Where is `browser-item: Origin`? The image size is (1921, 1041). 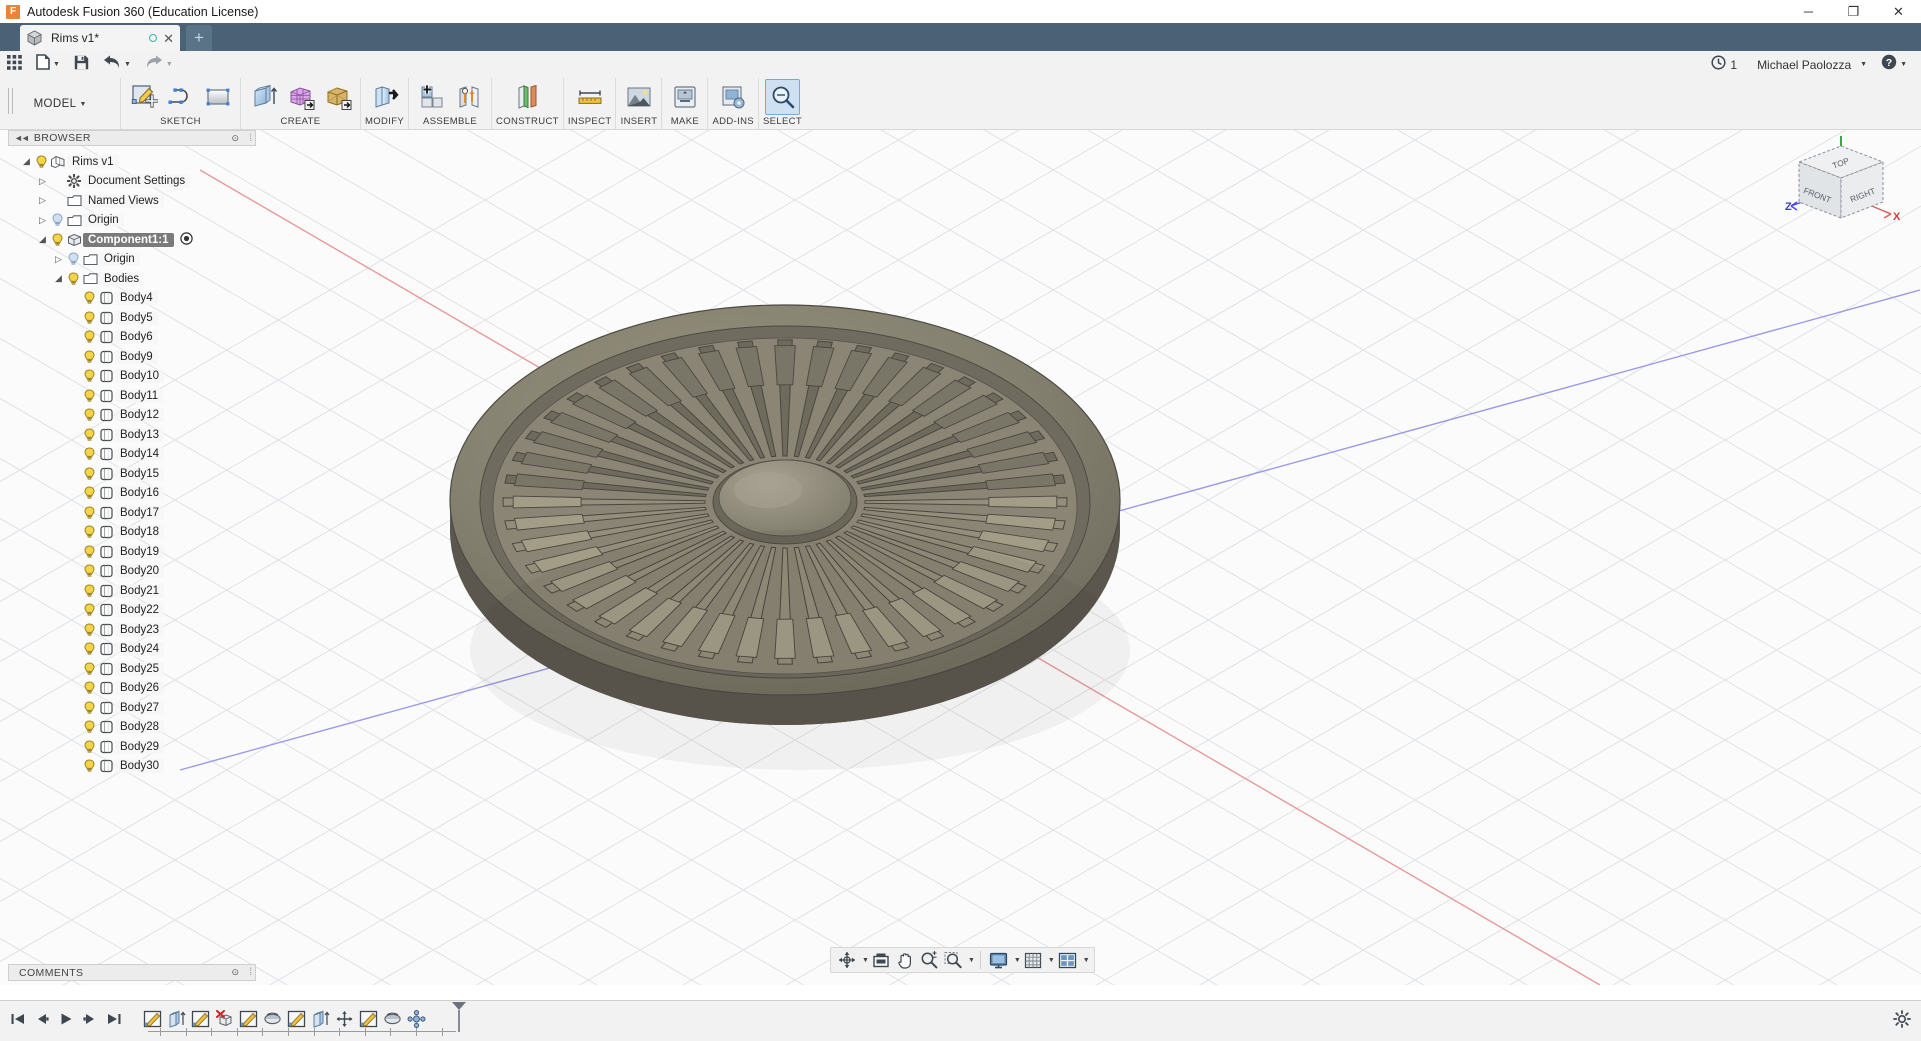
browser-item: Origin is located at coordinates (133, 260).